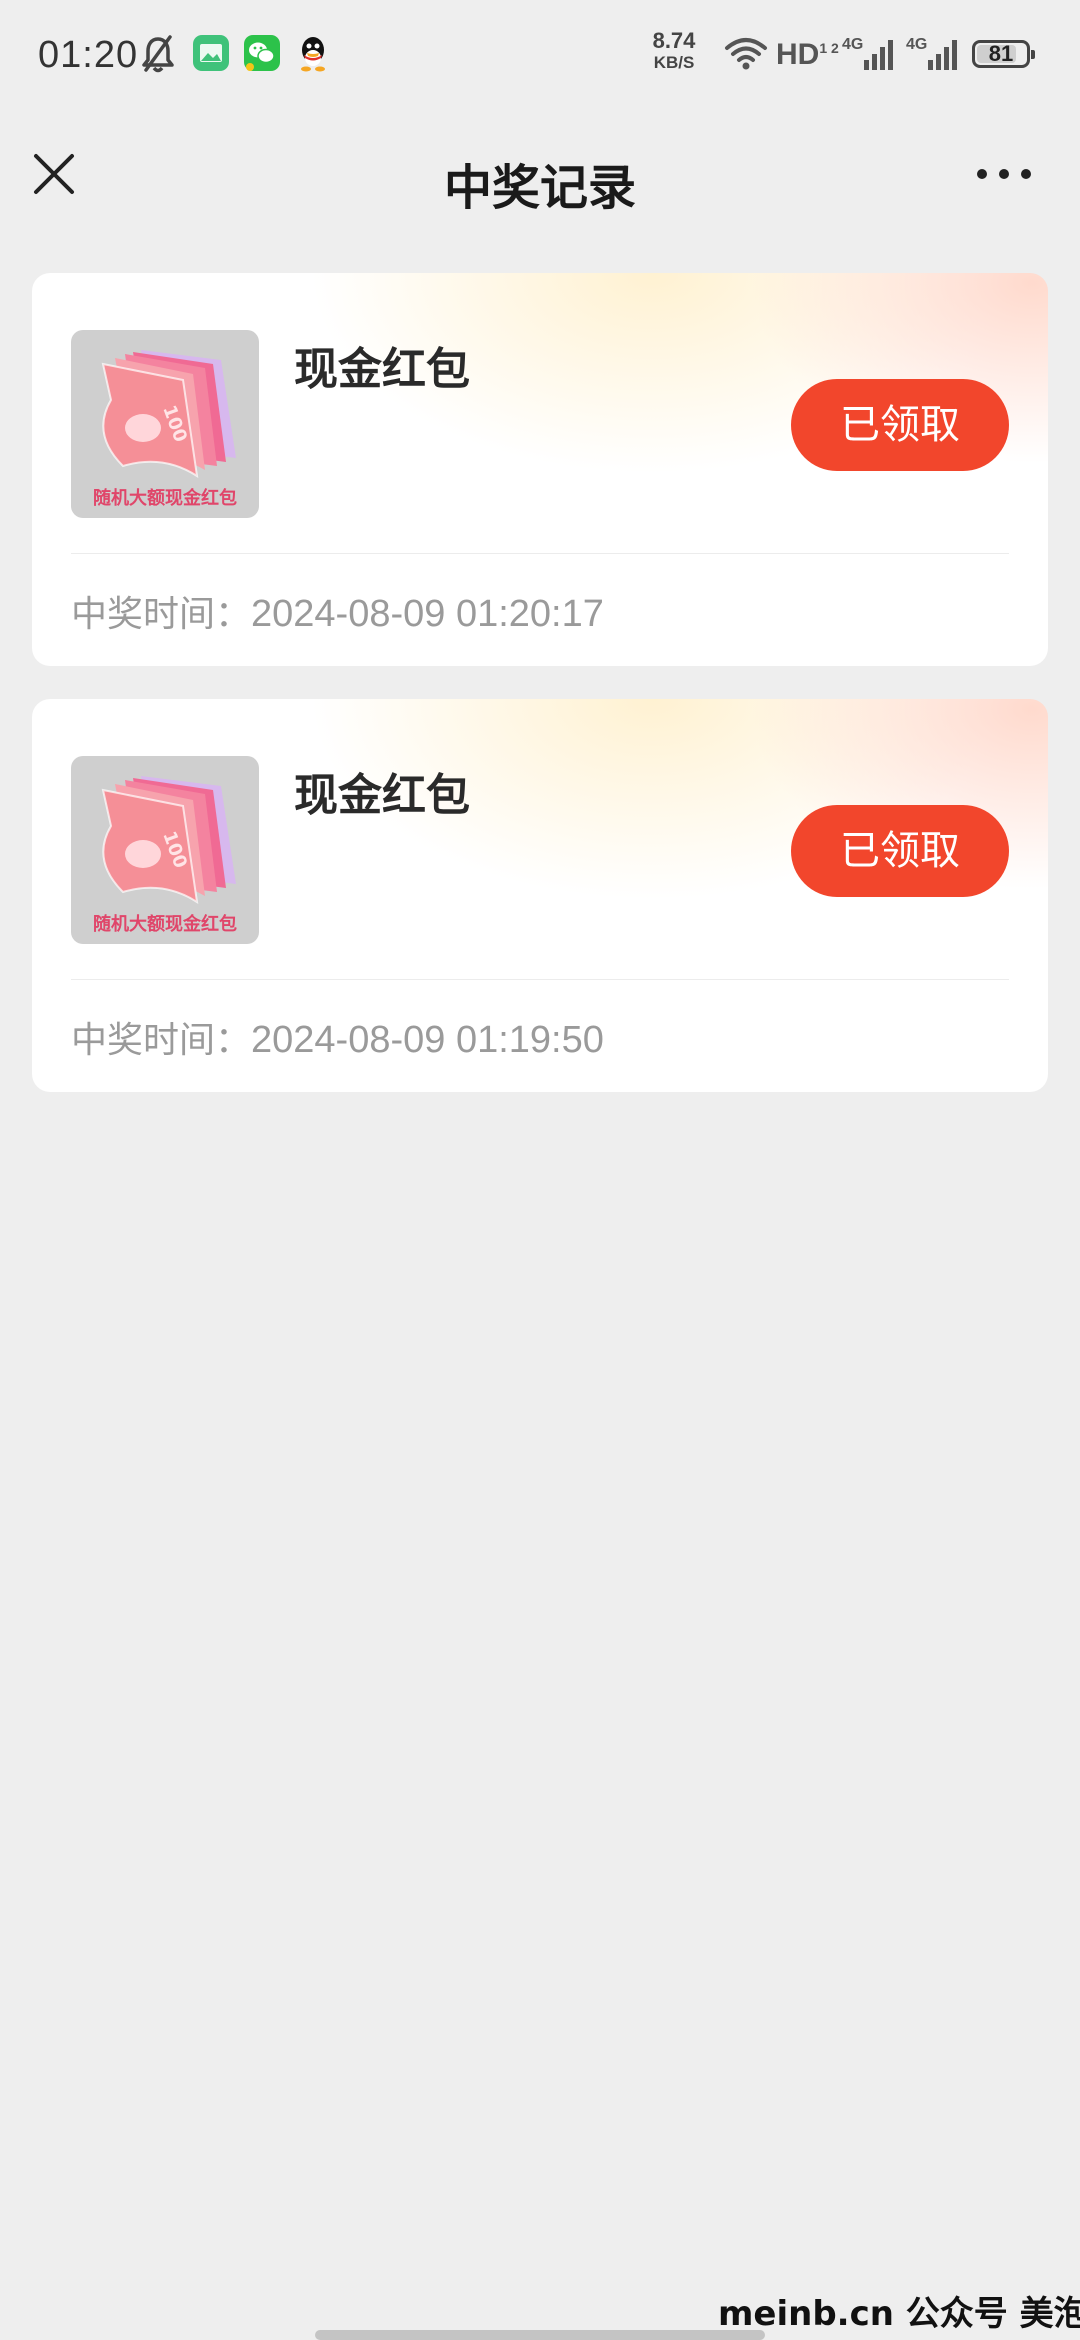  What do you see at coordinates (158, 54) in the screenshot?
I see `silent-bell-icon` at bounding box center [158, 54].